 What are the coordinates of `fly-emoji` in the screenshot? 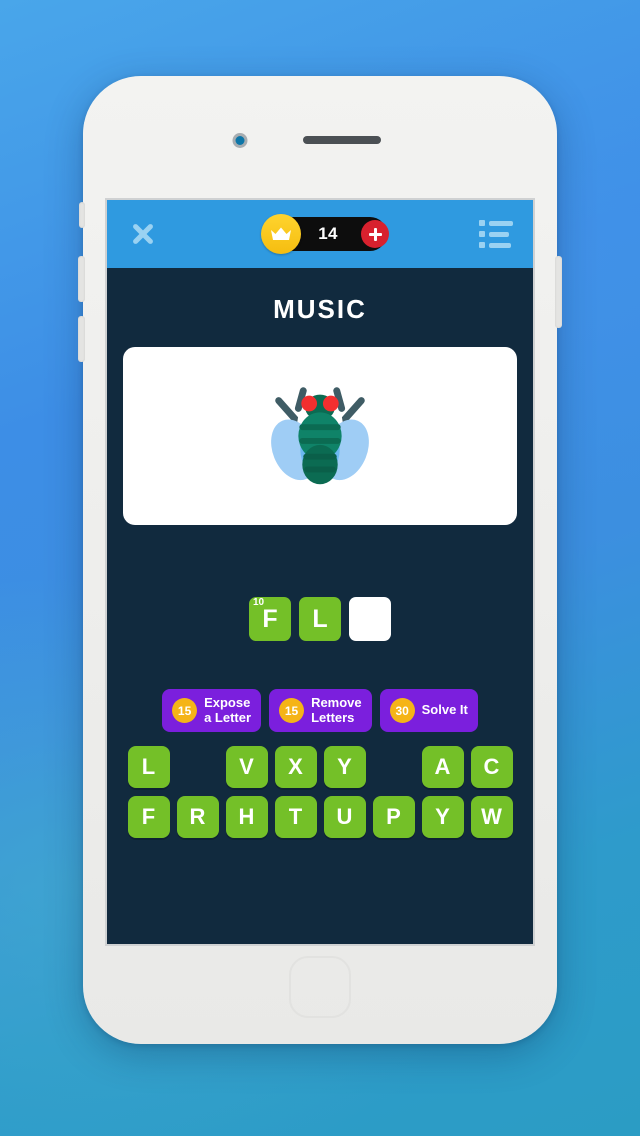 It's located at (320, 436).